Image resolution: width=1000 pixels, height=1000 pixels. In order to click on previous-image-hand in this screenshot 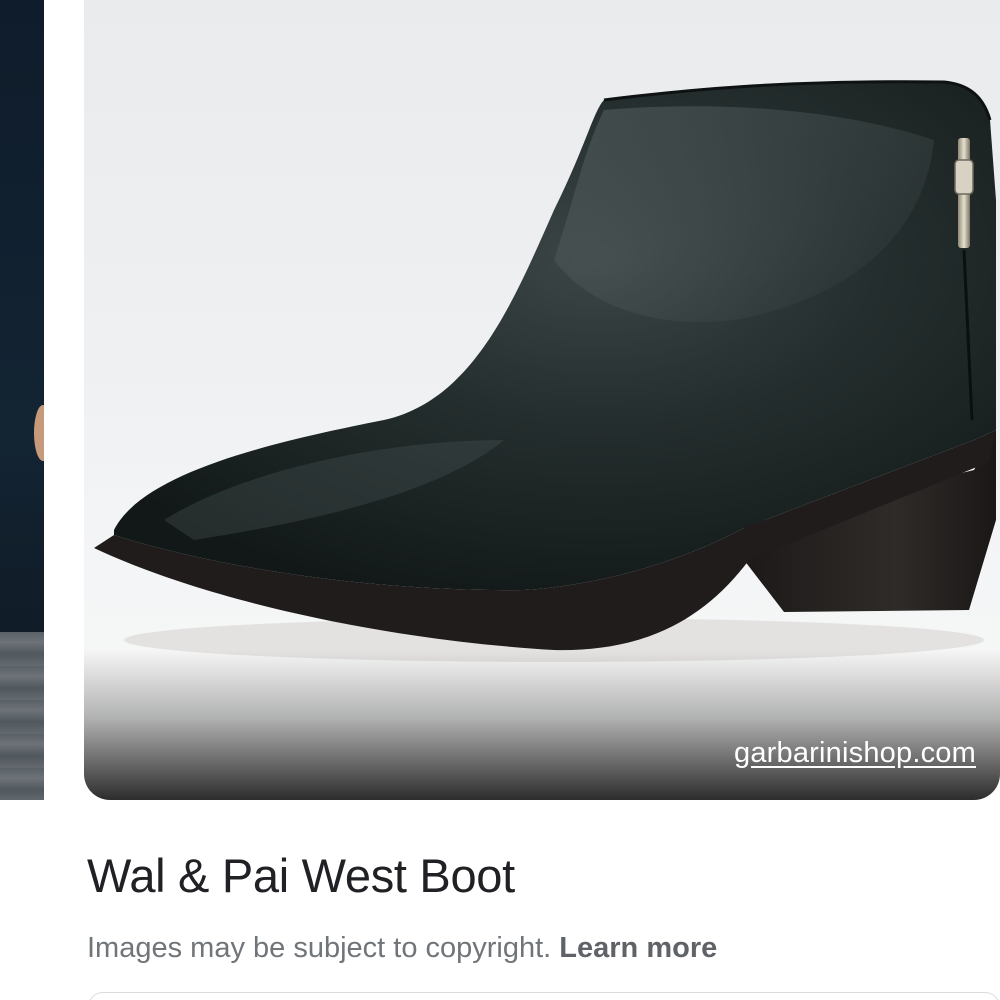, I will do `click(39, 433)`.